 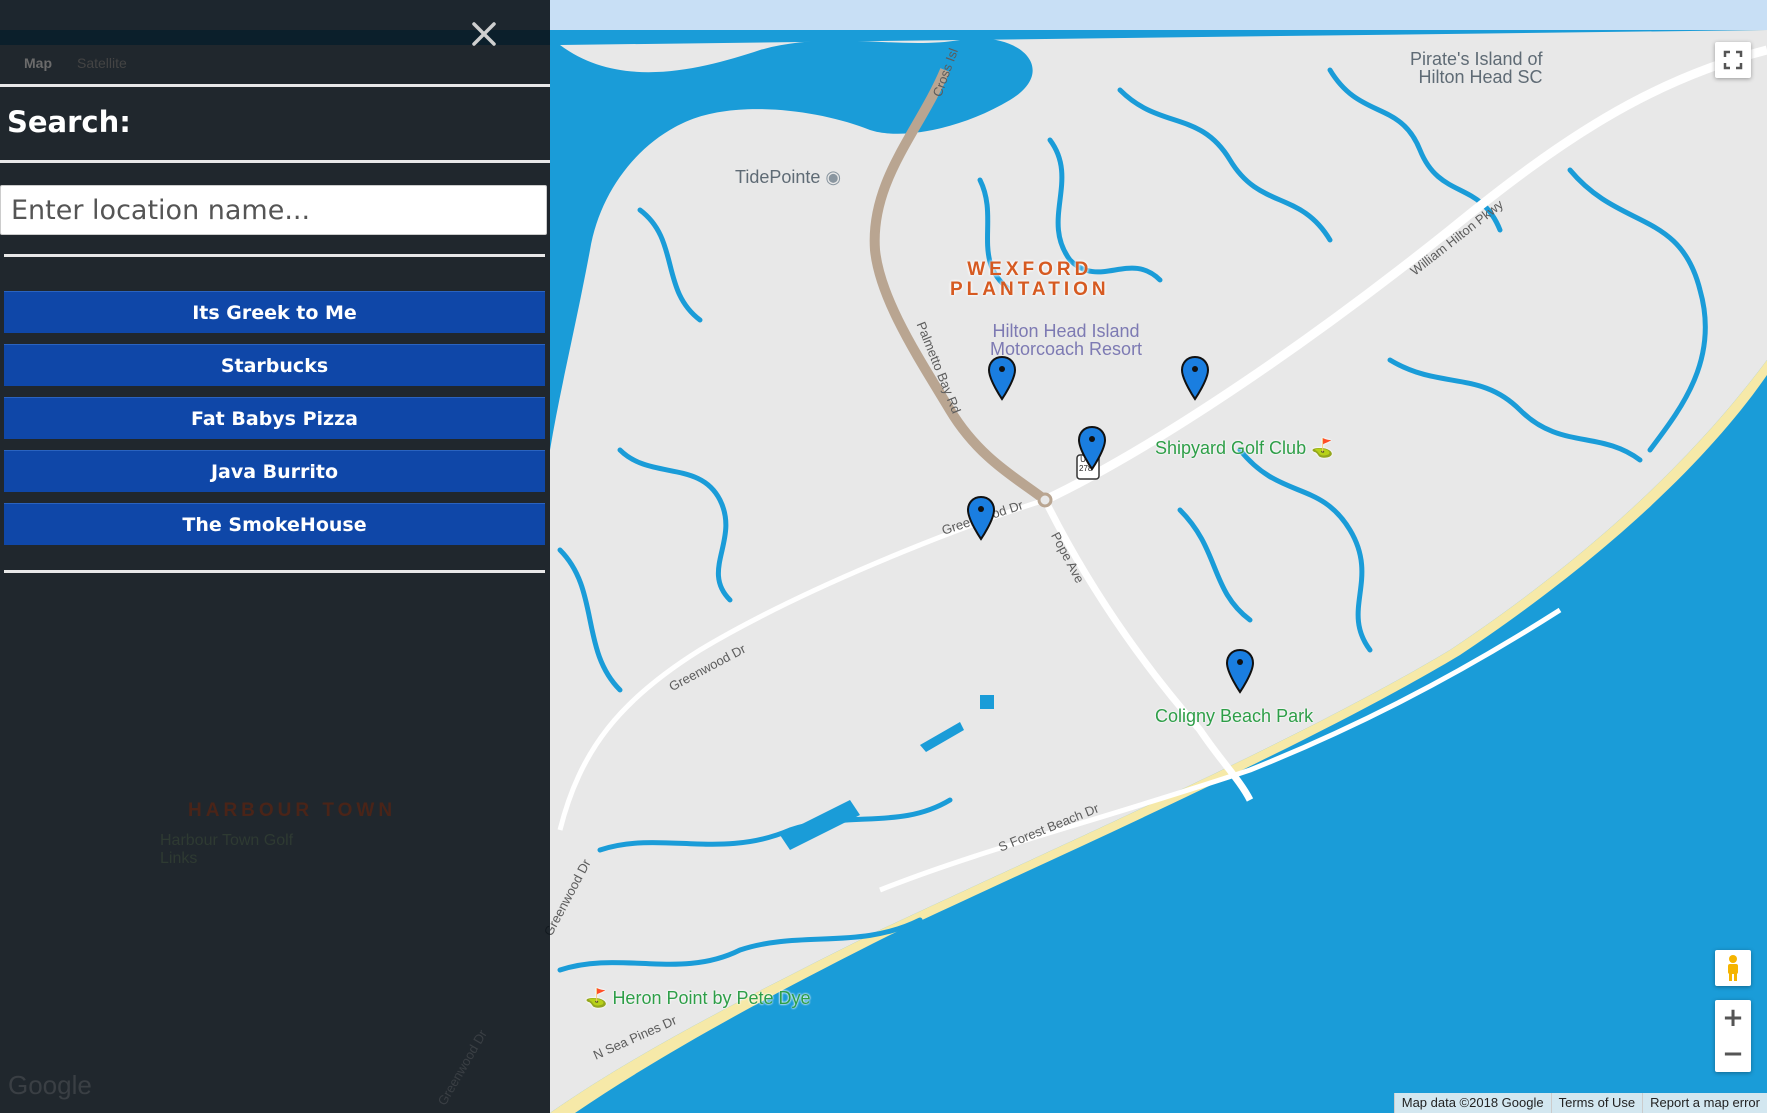 What do you see at coordinates (1030, 279) in the screenshot?
I see `area-label-wexford: WEXFORD PLANTATION` at bounding box center [1030, 279].